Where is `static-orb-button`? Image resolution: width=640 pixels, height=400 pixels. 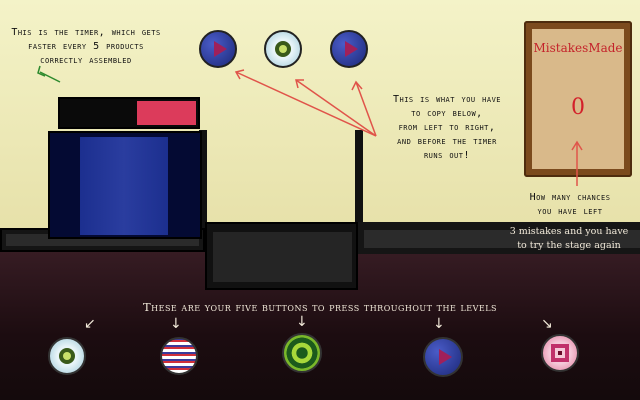
static-orb-button is located at coordinates (179, 356).